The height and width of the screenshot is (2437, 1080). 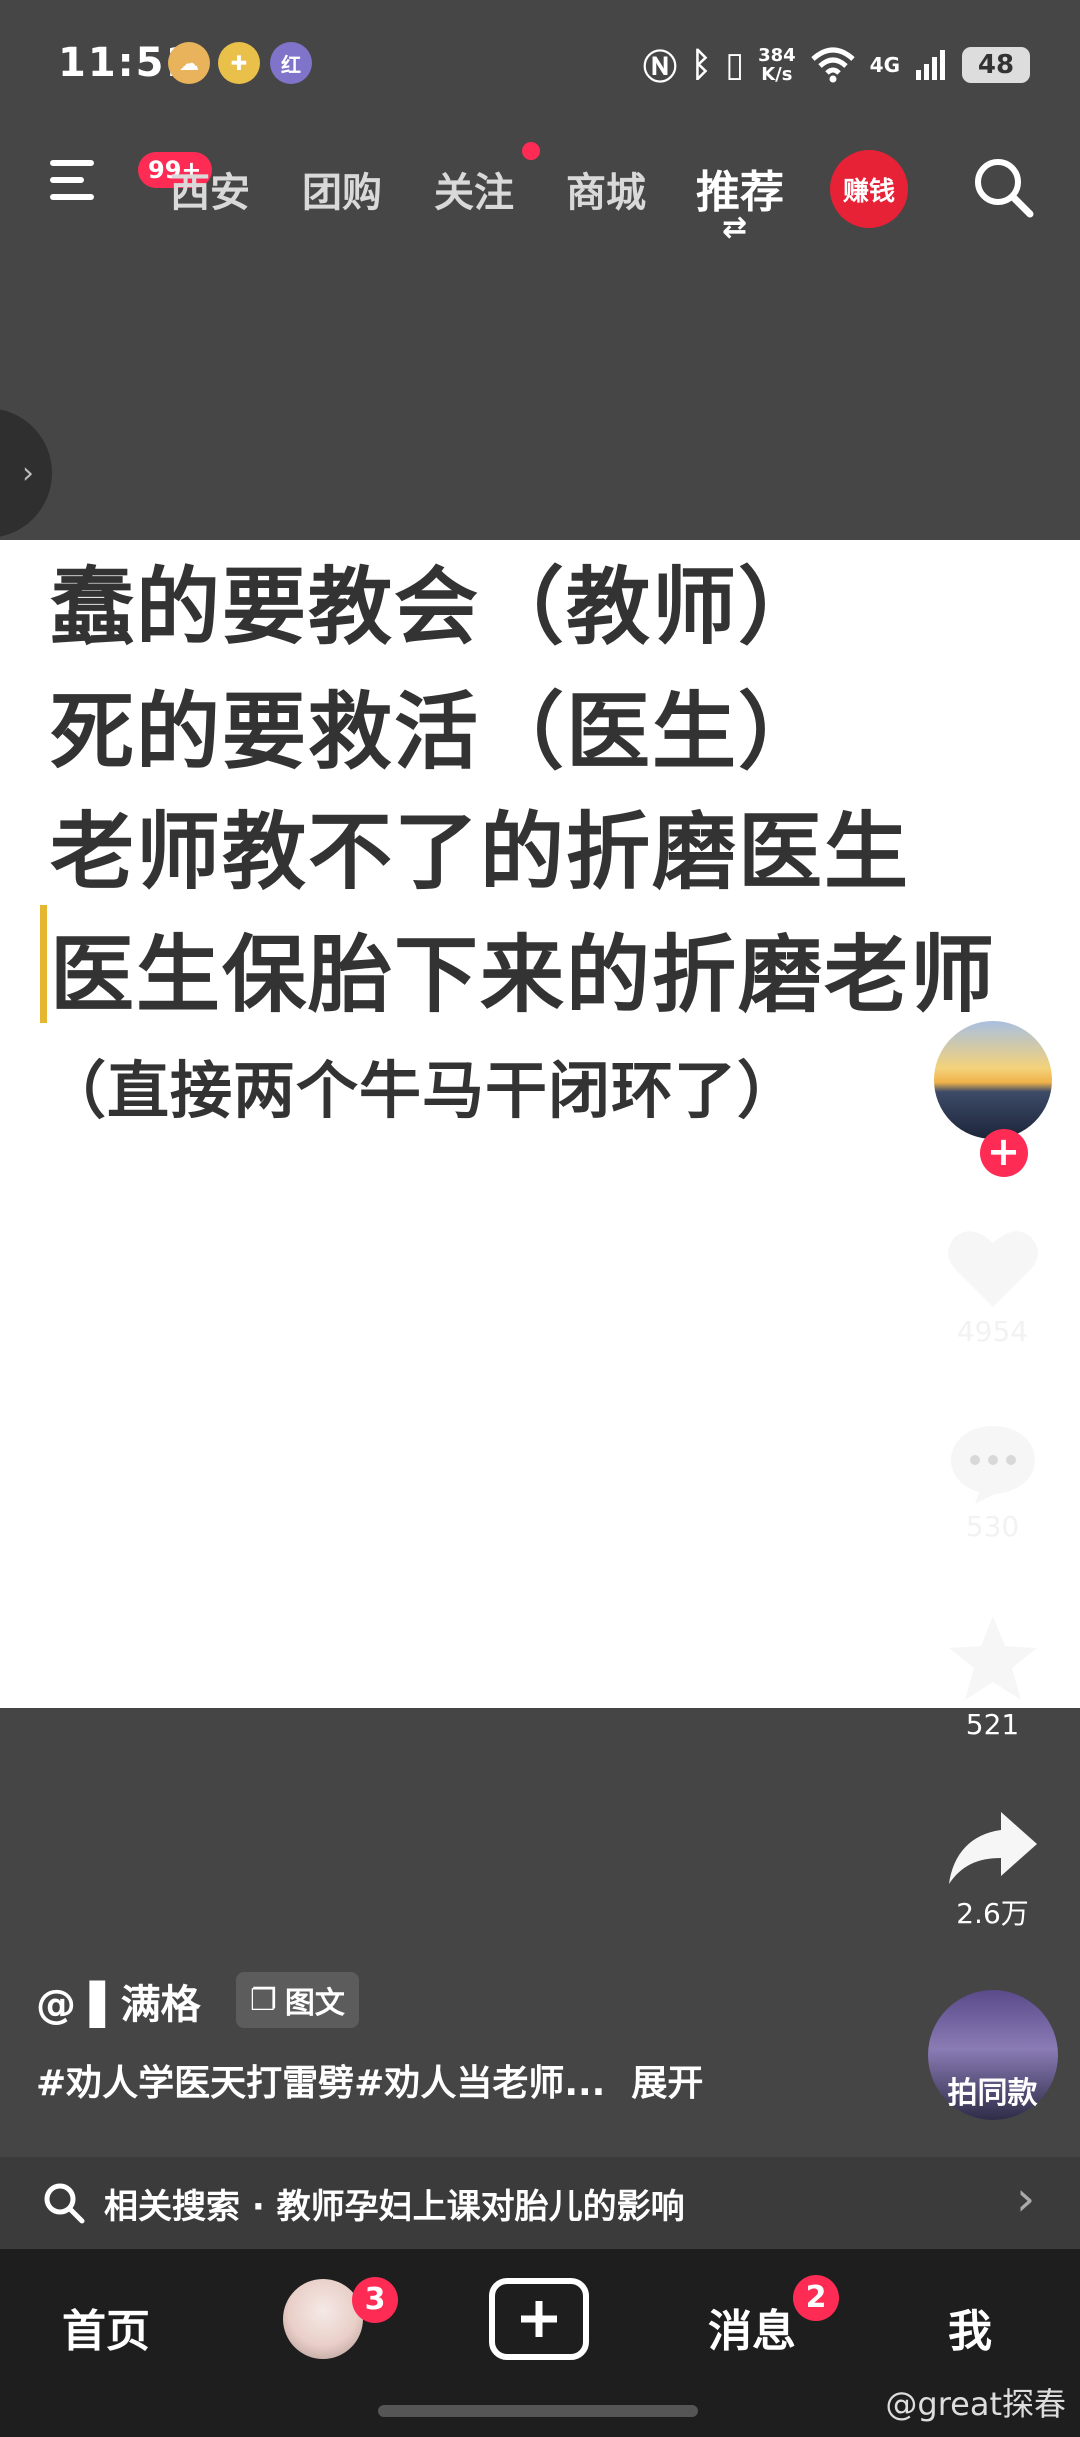 I want to click on favorite-count: 521, so click(x=992, y=1724).